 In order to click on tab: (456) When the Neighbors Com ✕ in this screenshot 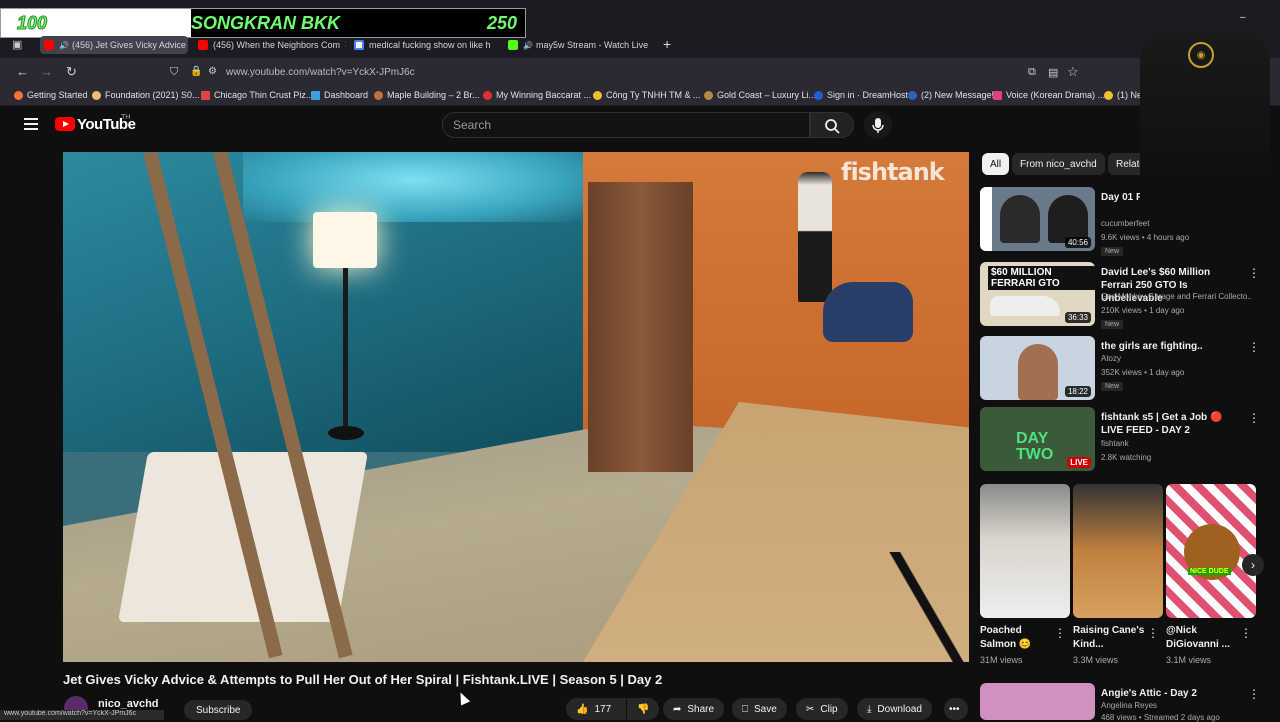, I will do `click(272, 45)`.